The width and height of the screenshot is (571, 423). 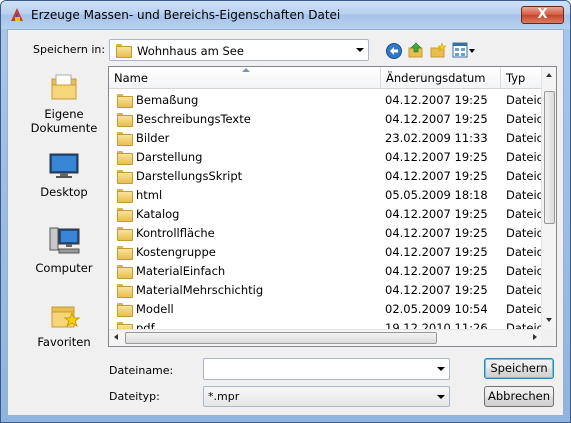 I want to click on place-favoriten: Favoriten, so click(x=64, y=324).